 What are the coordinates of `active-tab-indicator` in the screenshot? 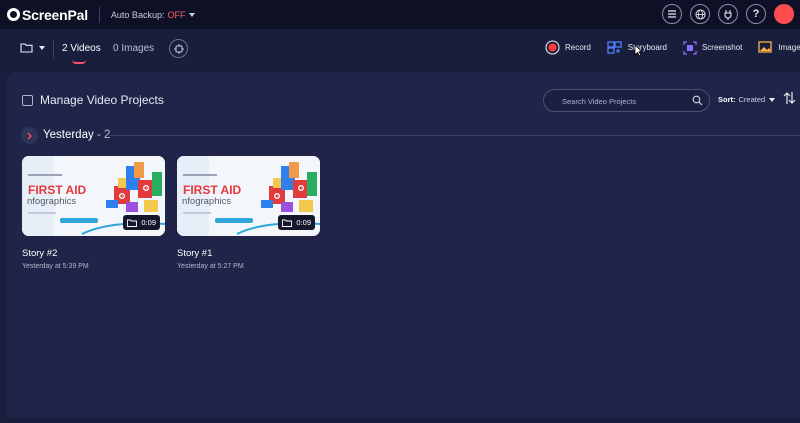 It's located at (79, 62).